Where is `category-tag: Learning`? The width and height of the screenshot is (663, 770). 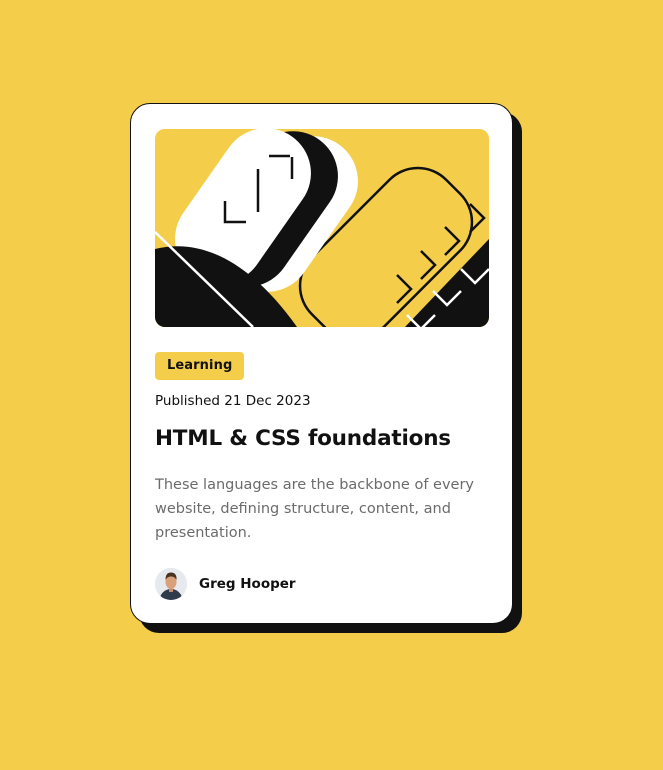 category-tag: Learning is located at coordinates (200, 366).